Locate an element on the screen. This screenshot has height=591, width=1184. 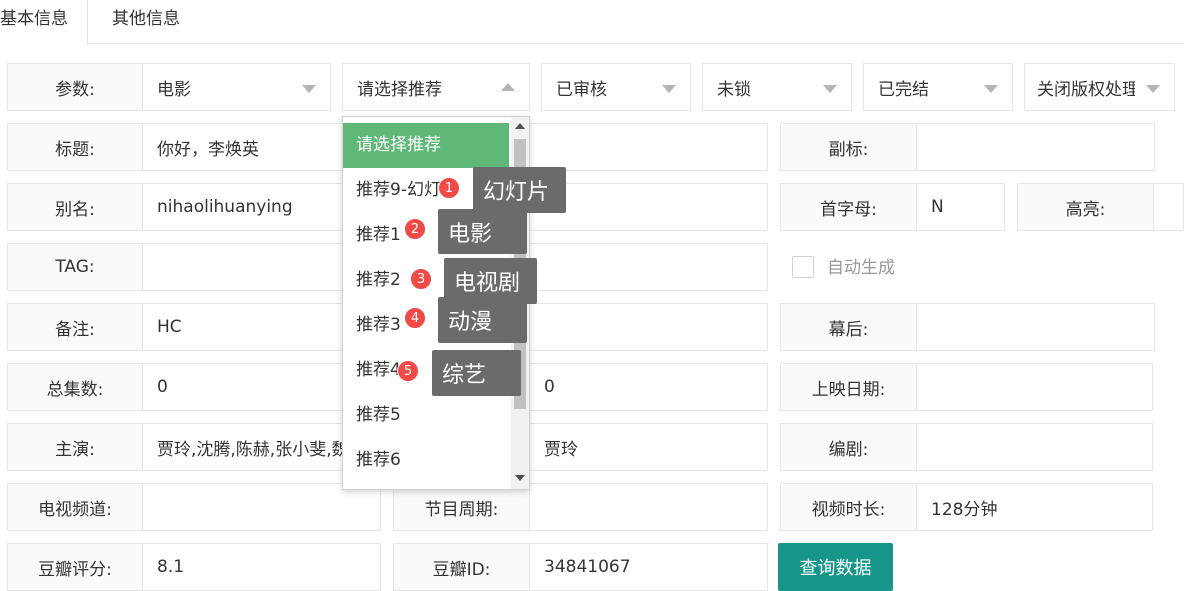
annotation-badge: 4 is located at coordinates (415, 318).